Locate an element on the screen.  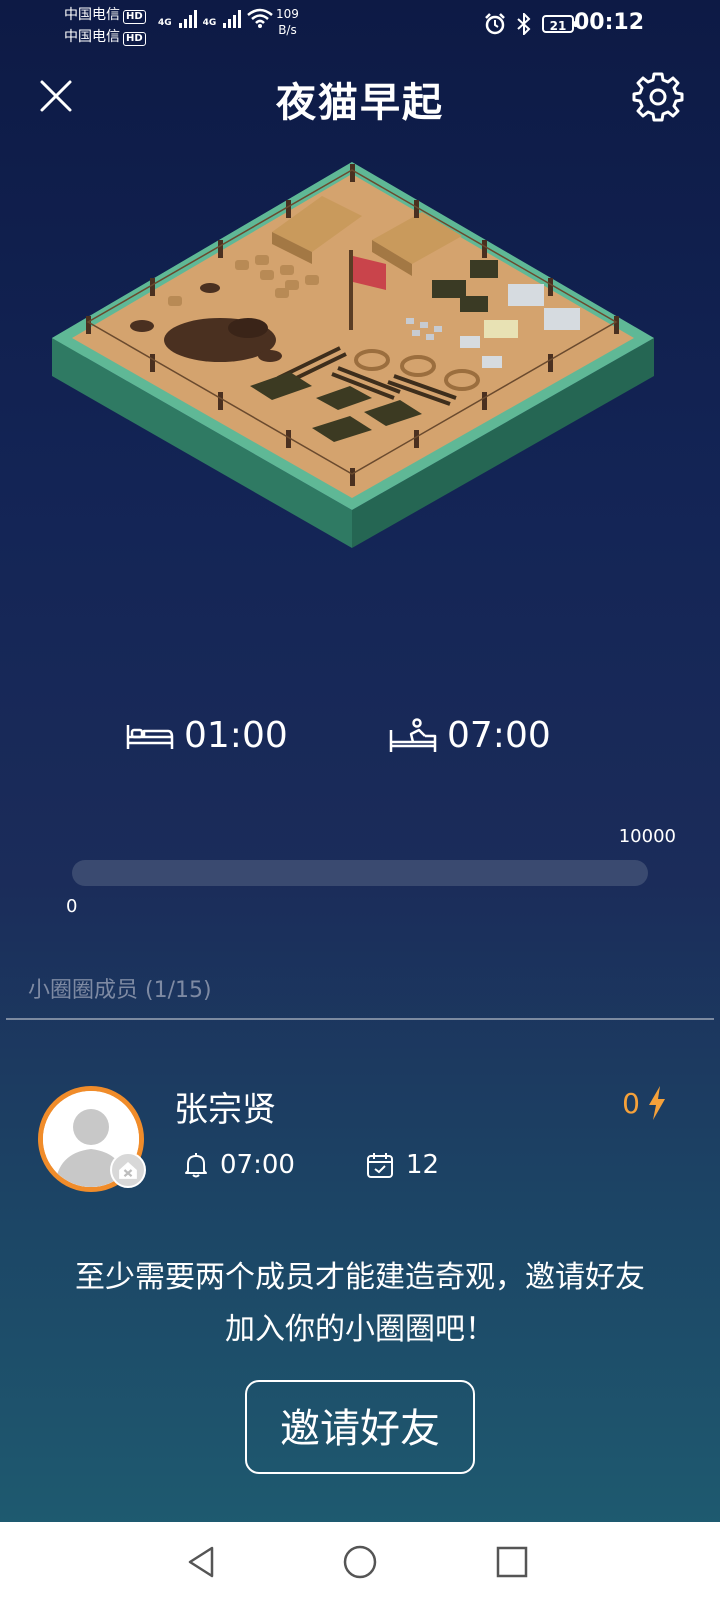
network-speed: 109 B/s is located at coordinates (287, 22).